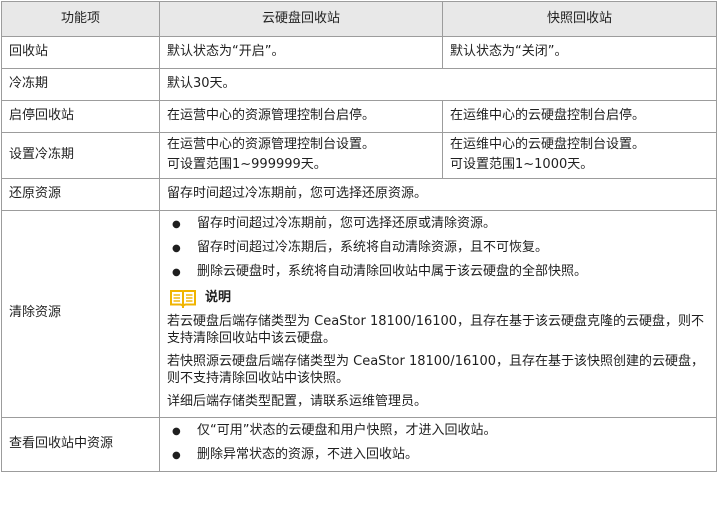 The width and height of the screenshot is (717, 521). I want to click on list-item: 删除异常状态的资源，不进入回收站。, so click(438, 455).